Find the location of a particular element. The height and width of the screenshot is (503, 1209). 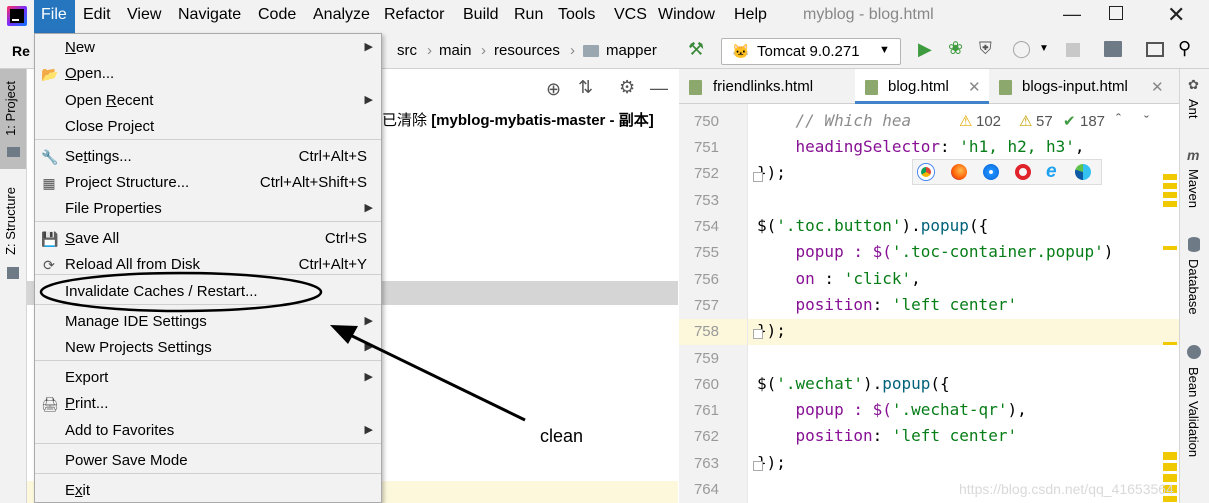

highlight-ellipse is located at coordinates (181, 292).